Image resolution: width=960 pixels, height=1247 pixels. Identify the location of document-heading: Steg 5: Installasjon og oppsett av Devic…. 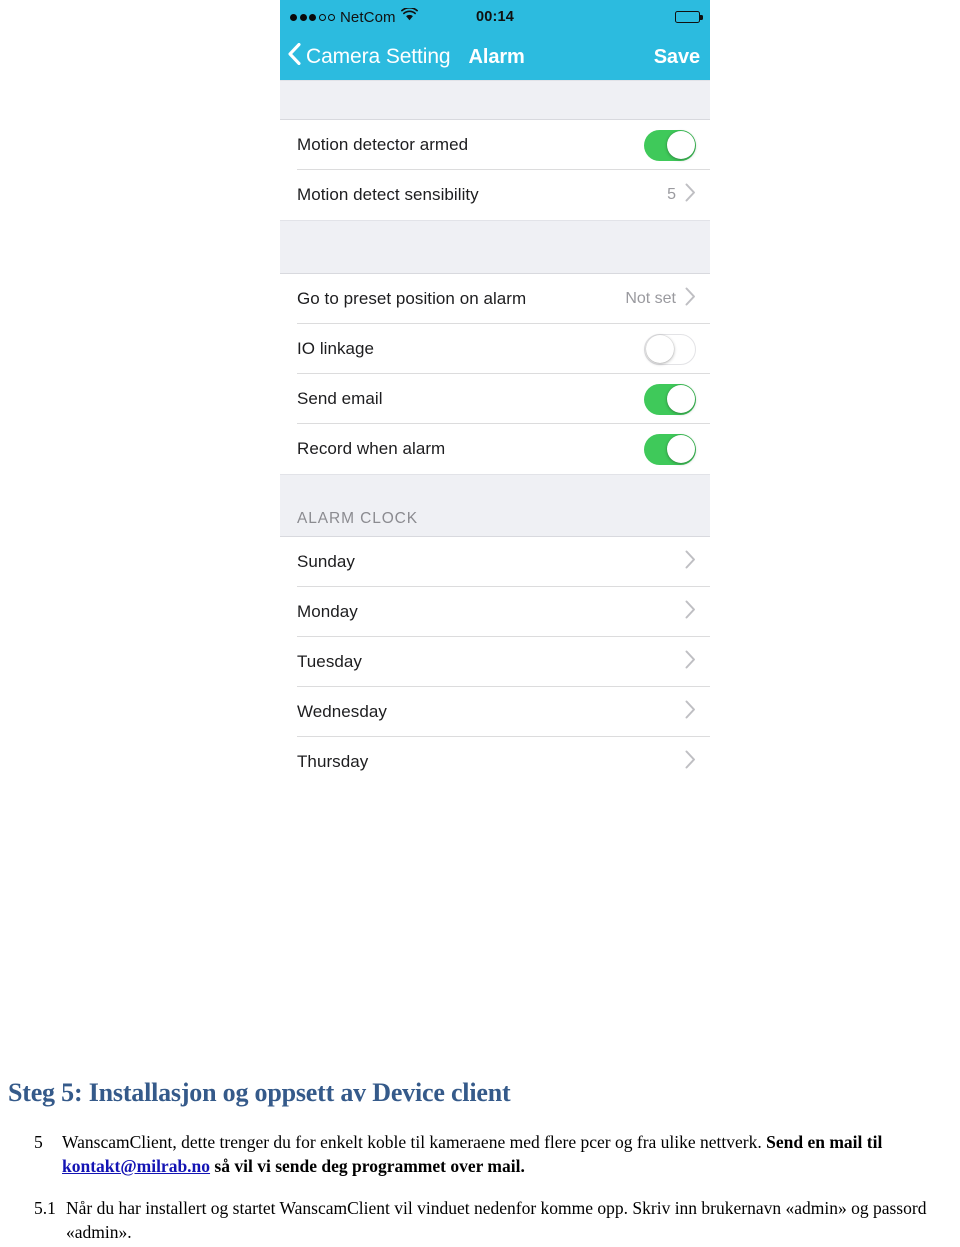
(259, 1092).